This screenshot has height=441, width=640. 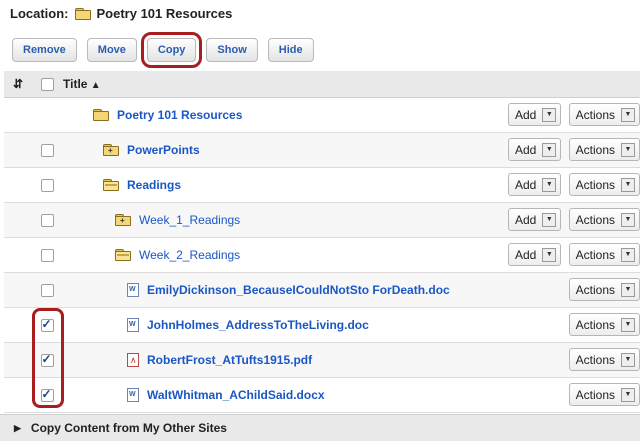 I want to click on sort-arrows-icon: ⇵, so click(x=18, y=83).